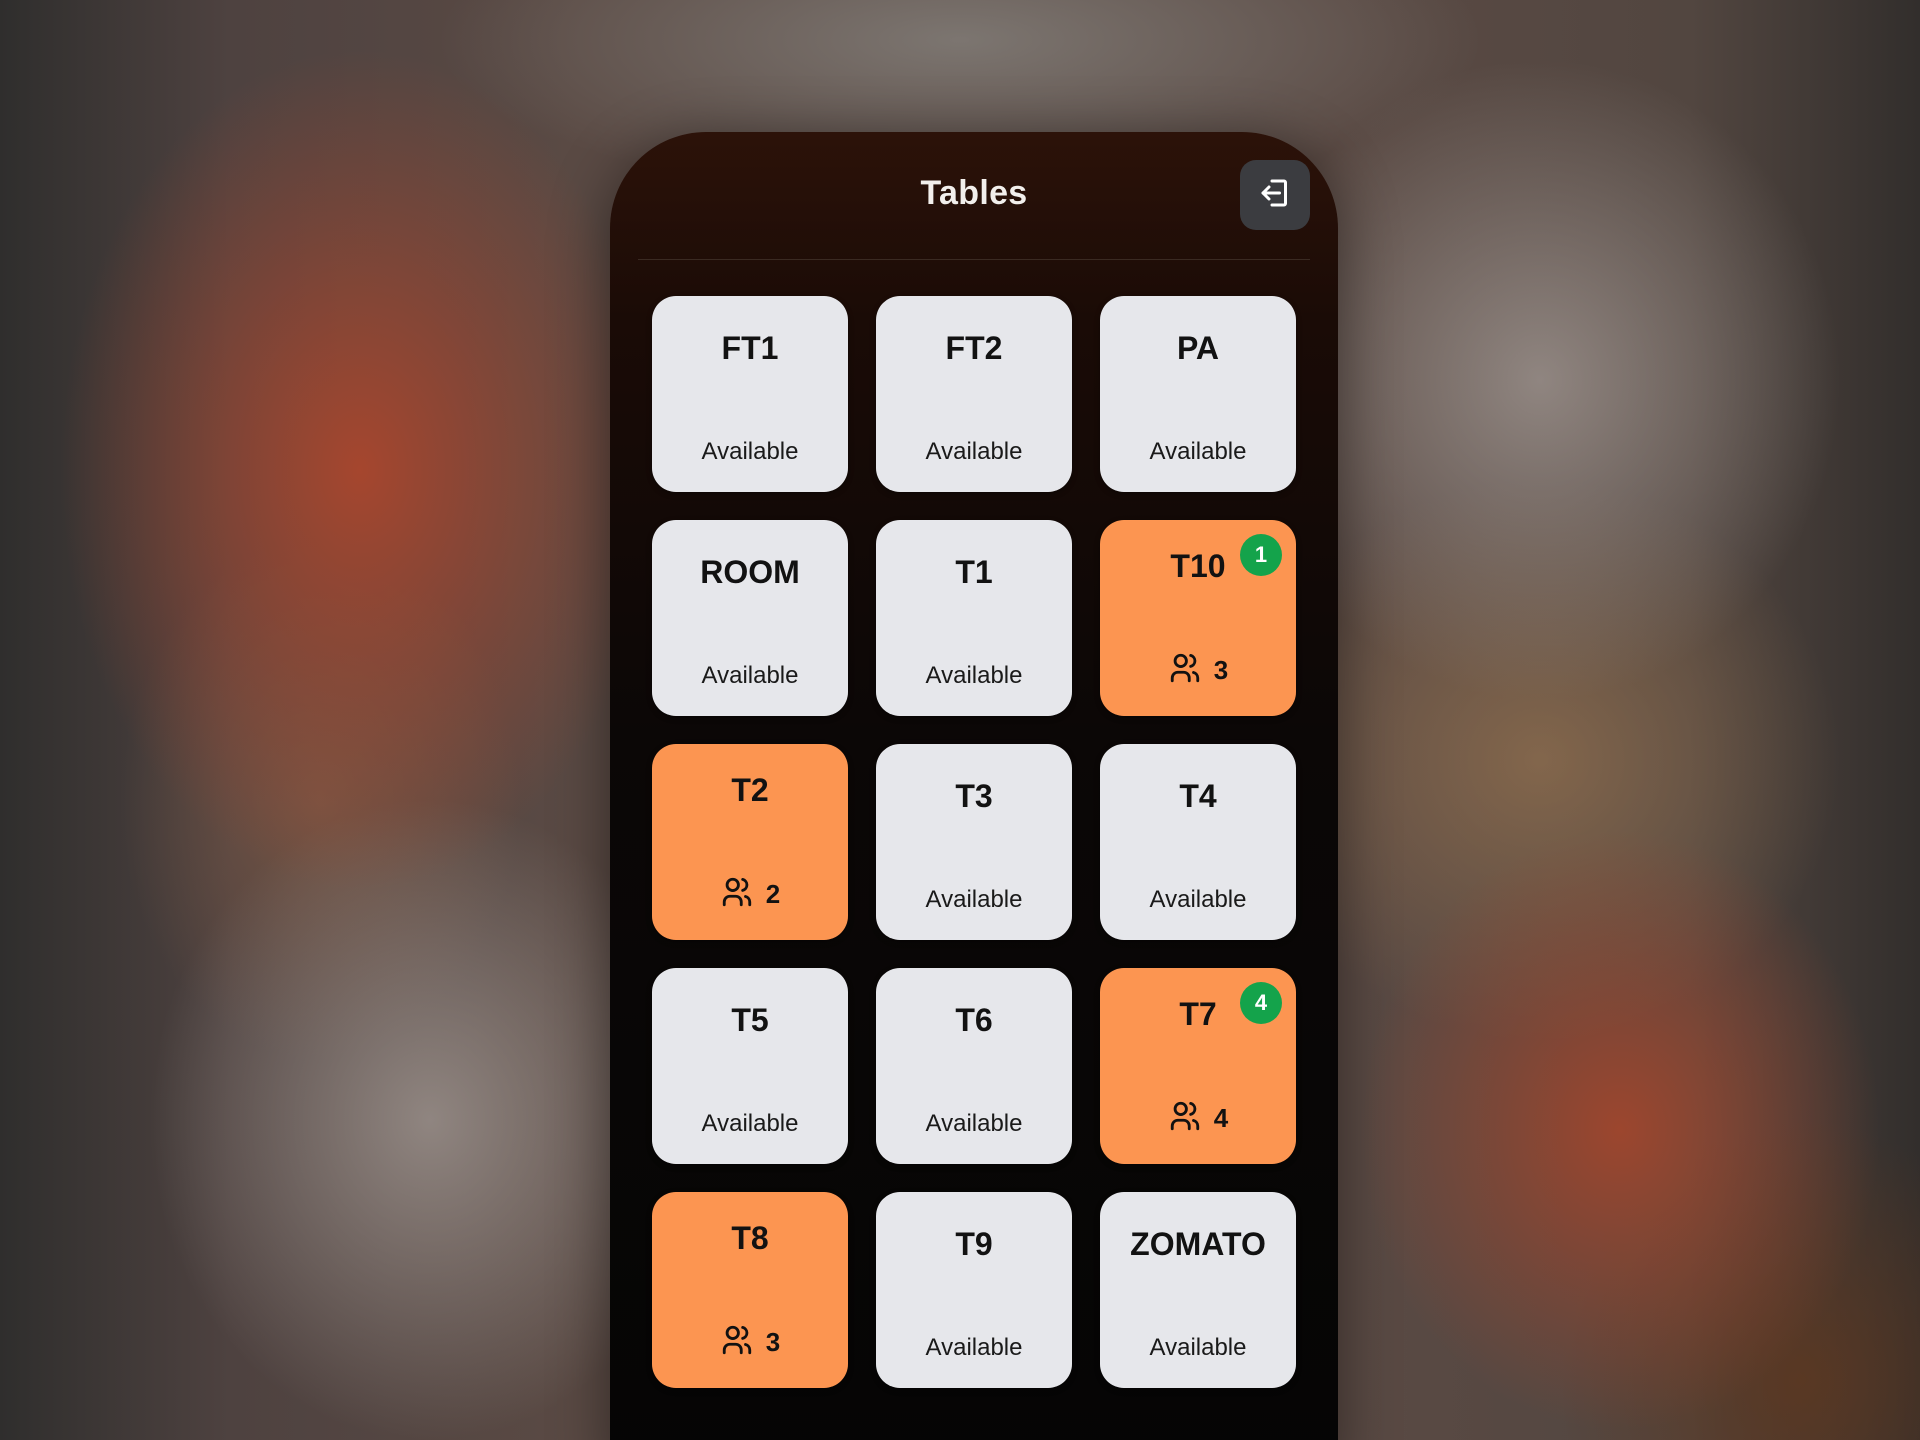 The height and width of the screenshot is (1440, 1920). I want to click on table-tile-pa: PA Available, so click(1198, 394).